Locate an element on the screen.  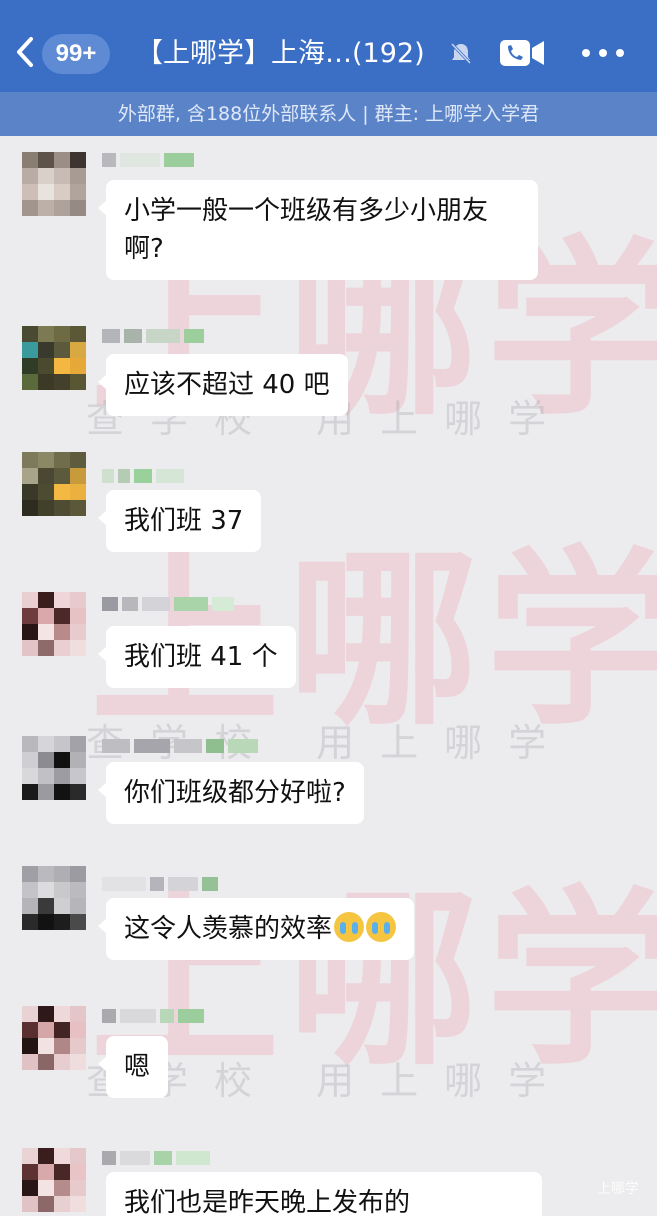
corner-watermark: 上哪学 is located at coordinates (618, 1189).